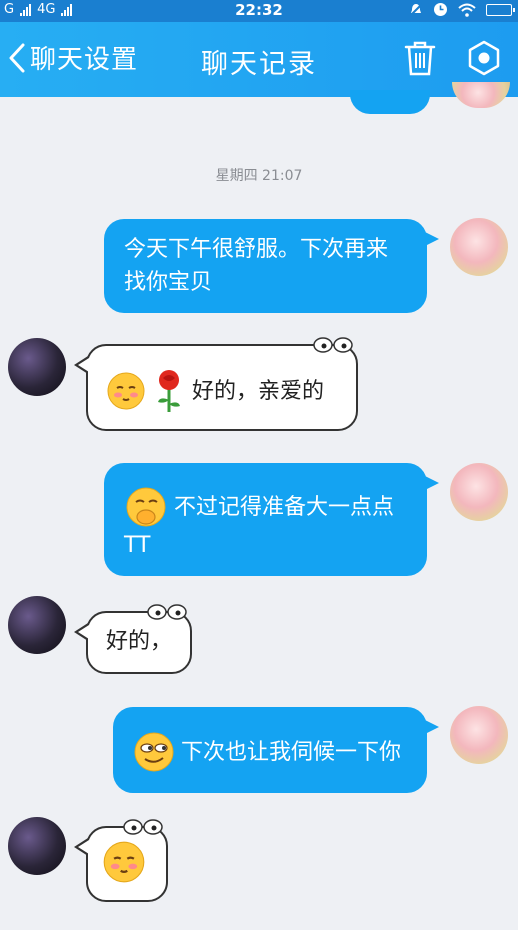 The width and height of the screenshot is (518, 930). I want to click on rose-icon, so click(169, 391).